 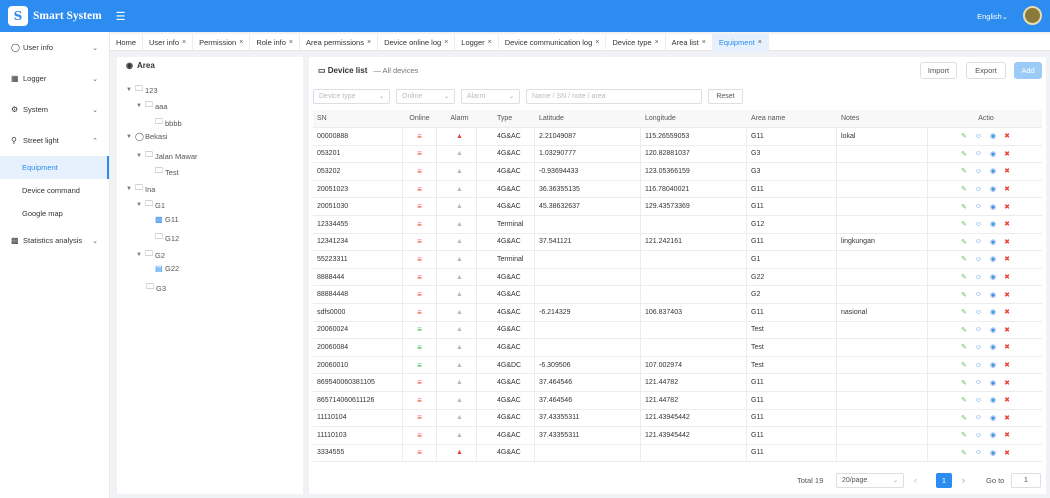 I want to click on col-latitude: Latitude, so click(x=551, y=118).